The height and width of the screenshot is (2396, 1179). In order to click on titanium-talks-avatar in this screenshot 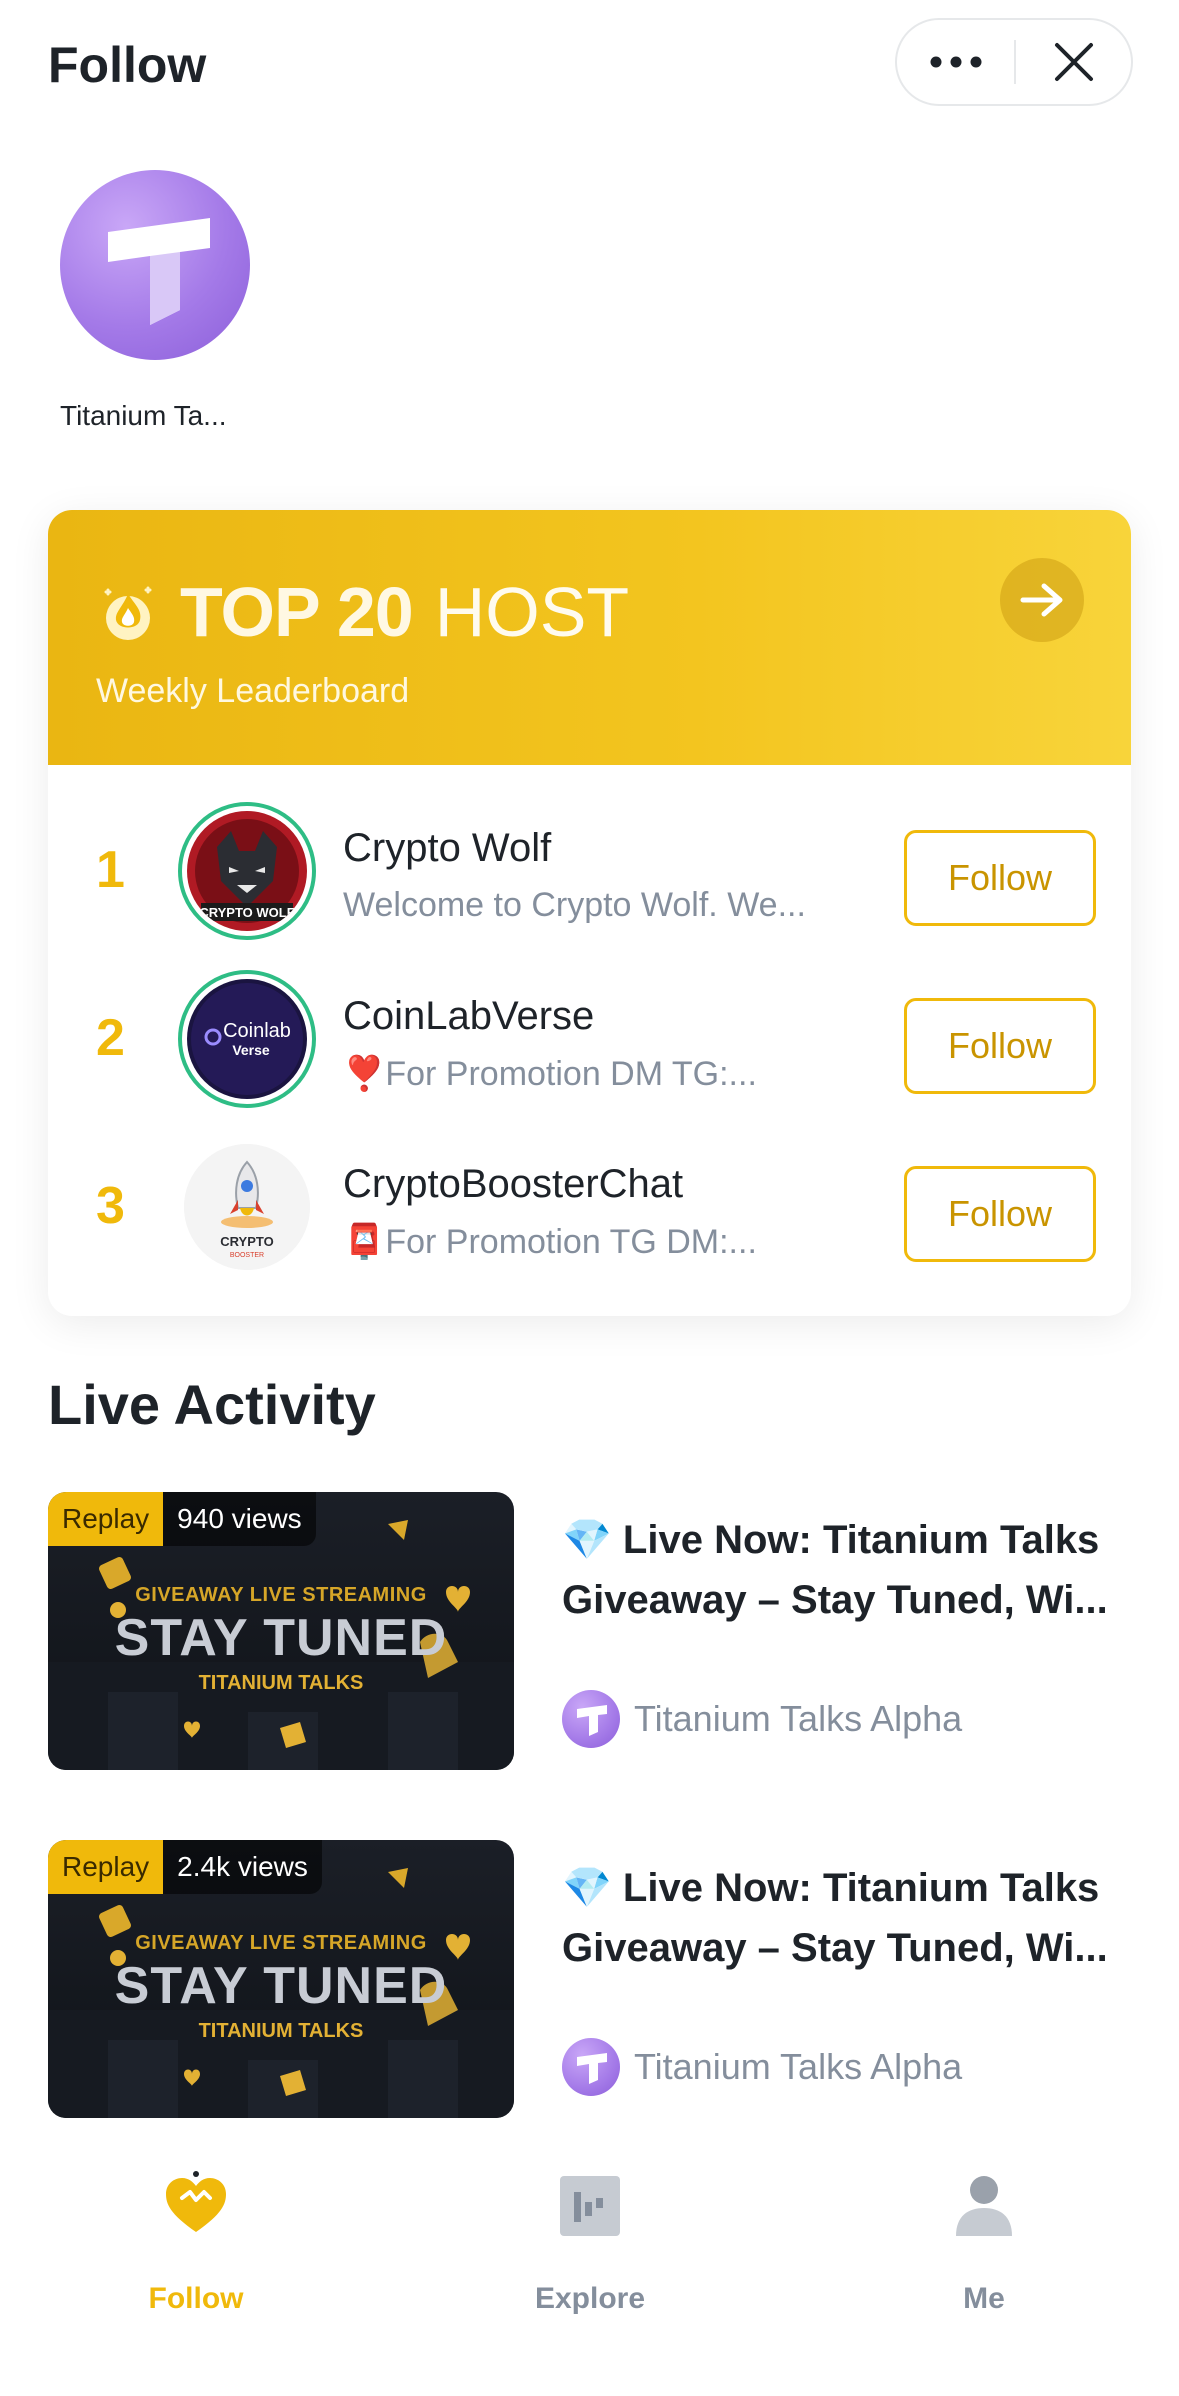, I will do `click(155, 265)`.